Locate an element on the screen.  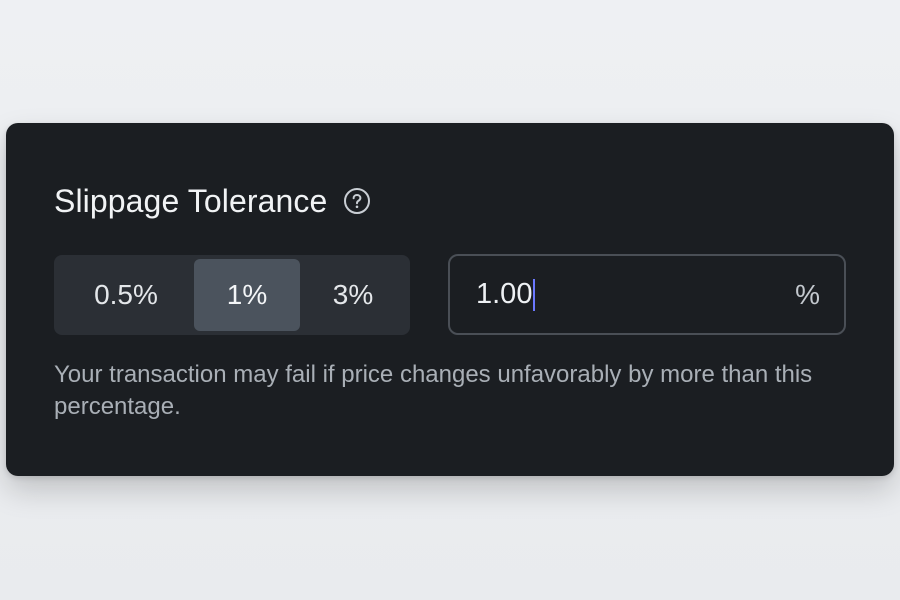
percent-unit-label: % is located at coordinates (807, 294).